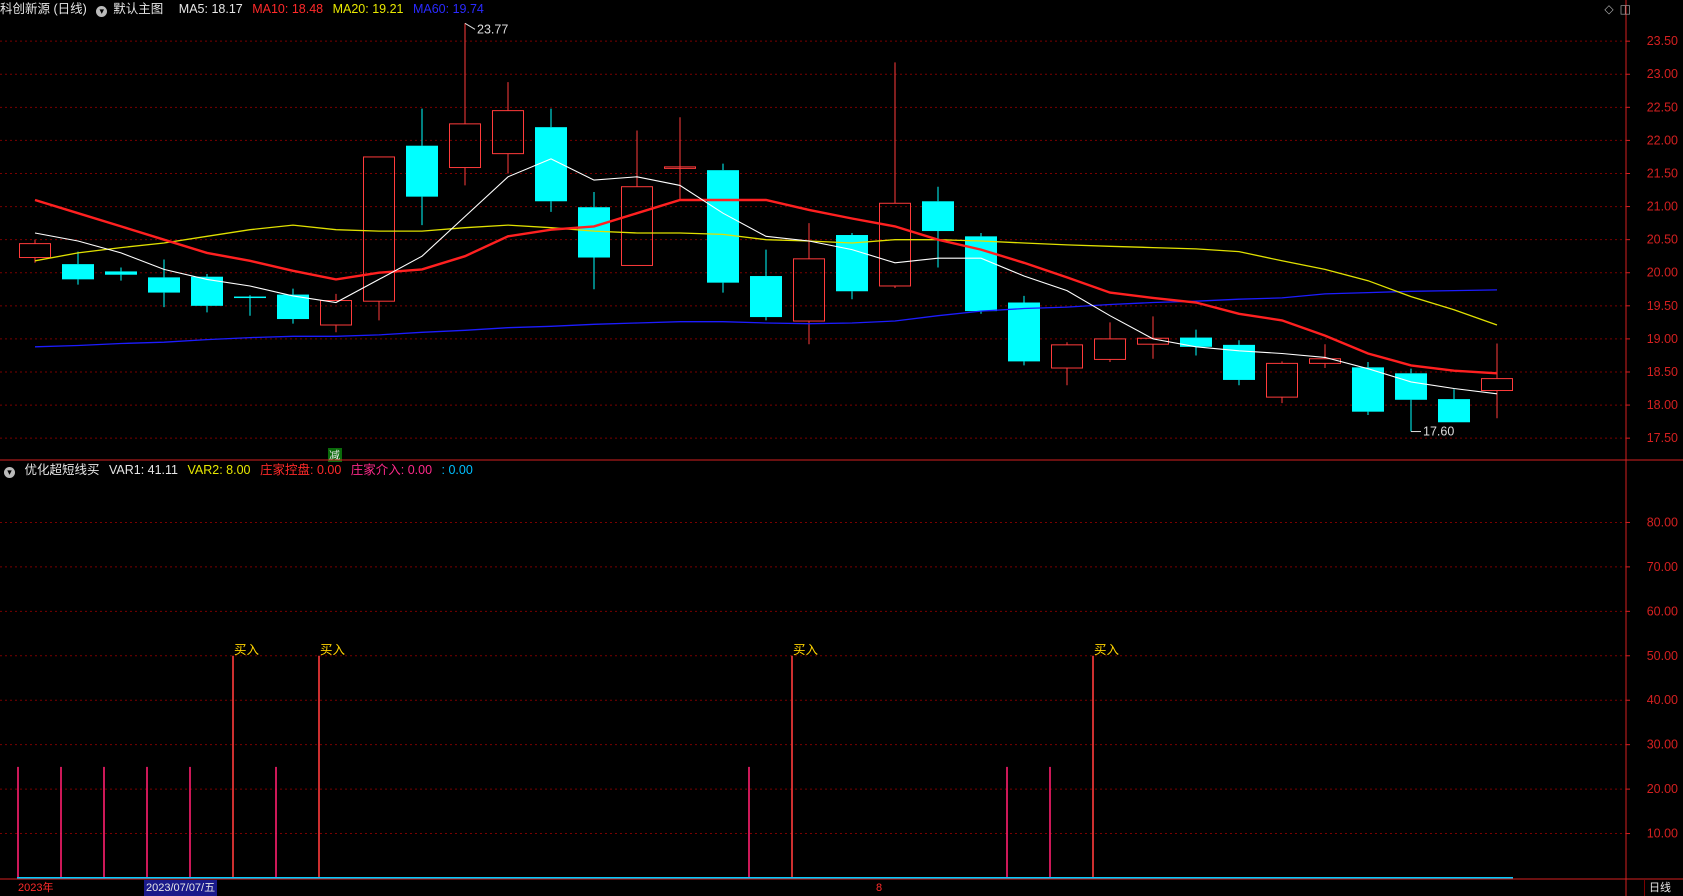  What do you see at coordinates (1662, 522) in the screenshot?
I see `y-tick-label: 80.00` at bounding box center [1662, 522].